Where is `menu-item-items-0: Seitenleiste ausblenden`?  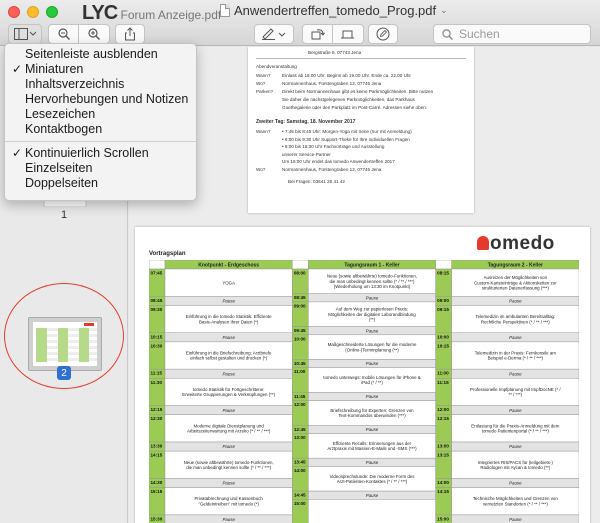
menu-item-items-0: Seitenleiste ausblenden is located at coordinates (100, 54).